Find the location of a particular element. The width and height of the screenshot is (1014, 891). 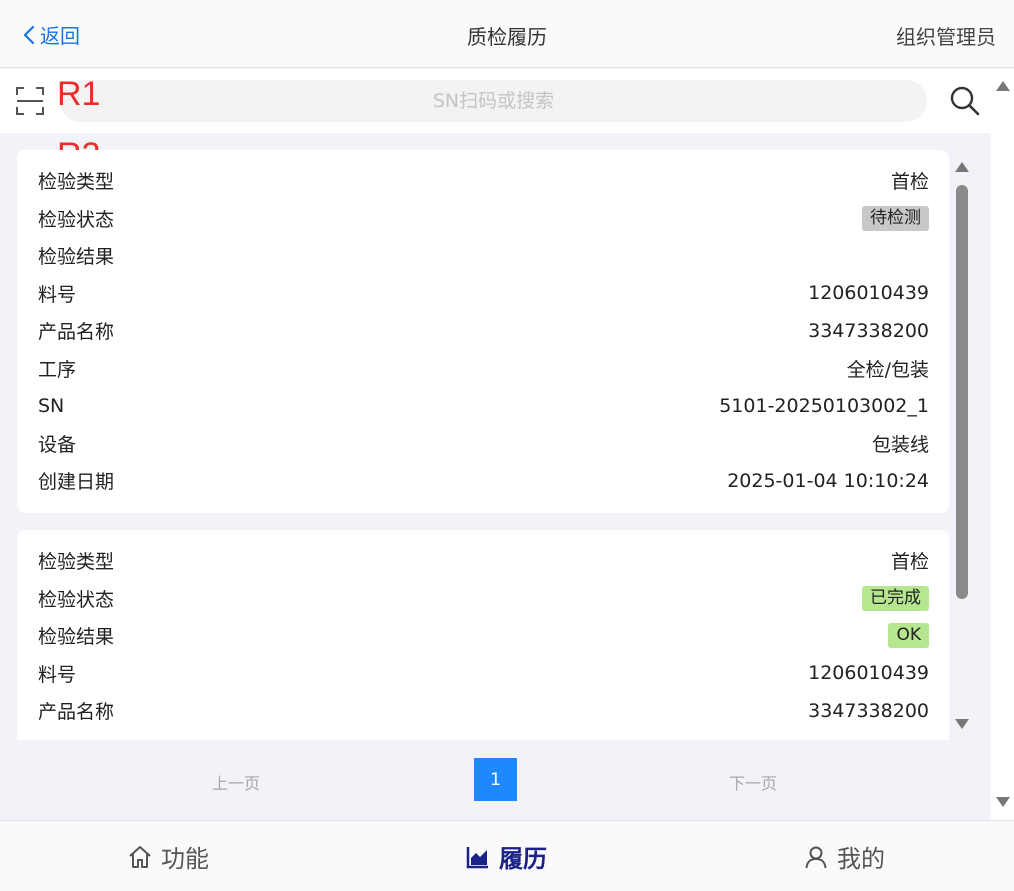

page-number-button: 1 is located at coordinates (495, 779).